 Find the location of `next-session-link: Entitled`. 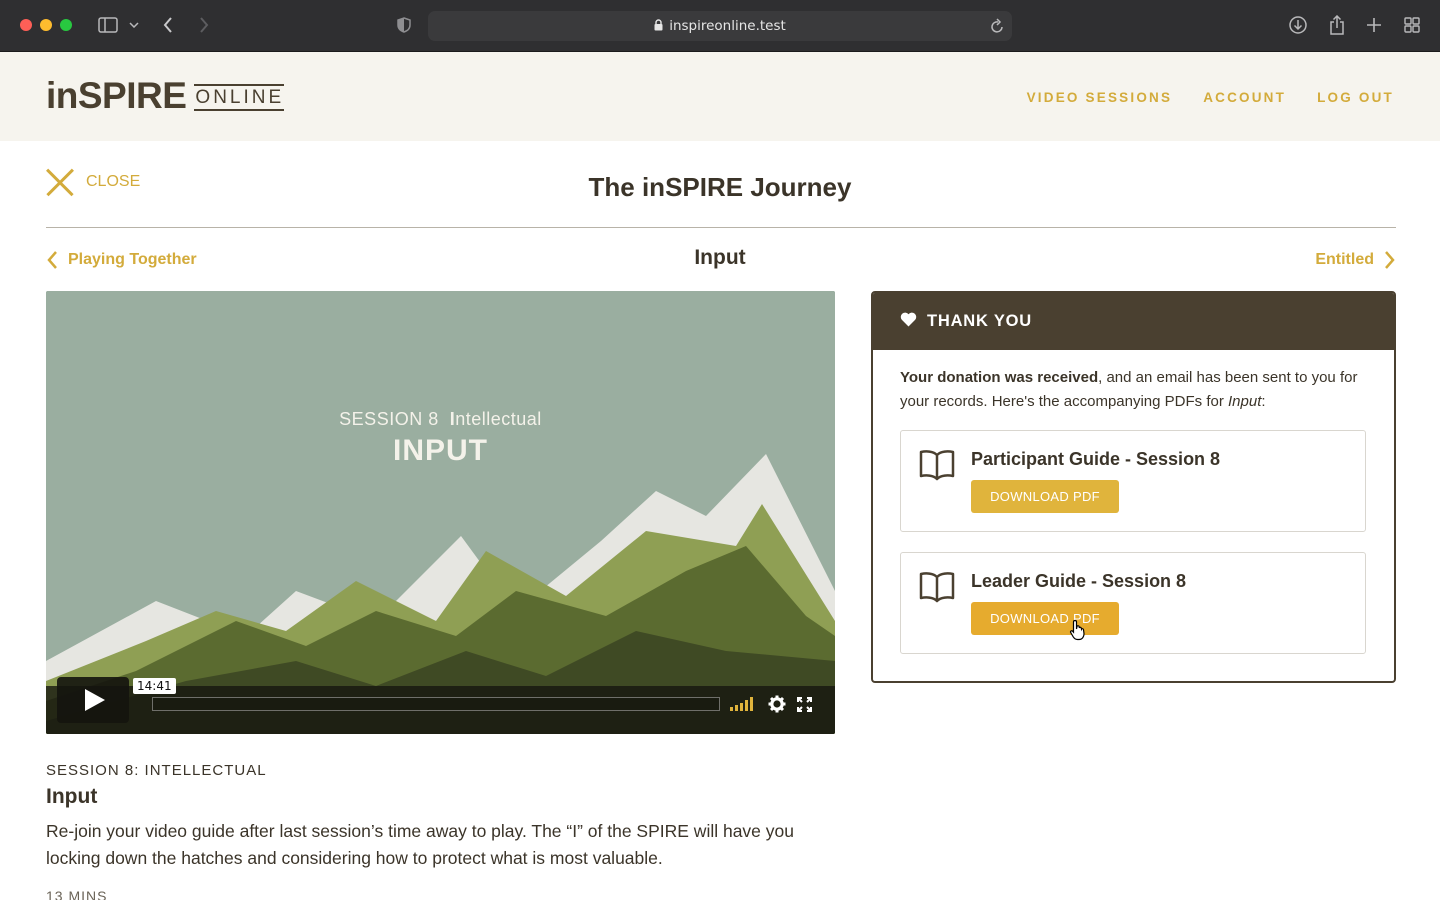

next-session-link: Entitled is located at coordinates (1355, 260).